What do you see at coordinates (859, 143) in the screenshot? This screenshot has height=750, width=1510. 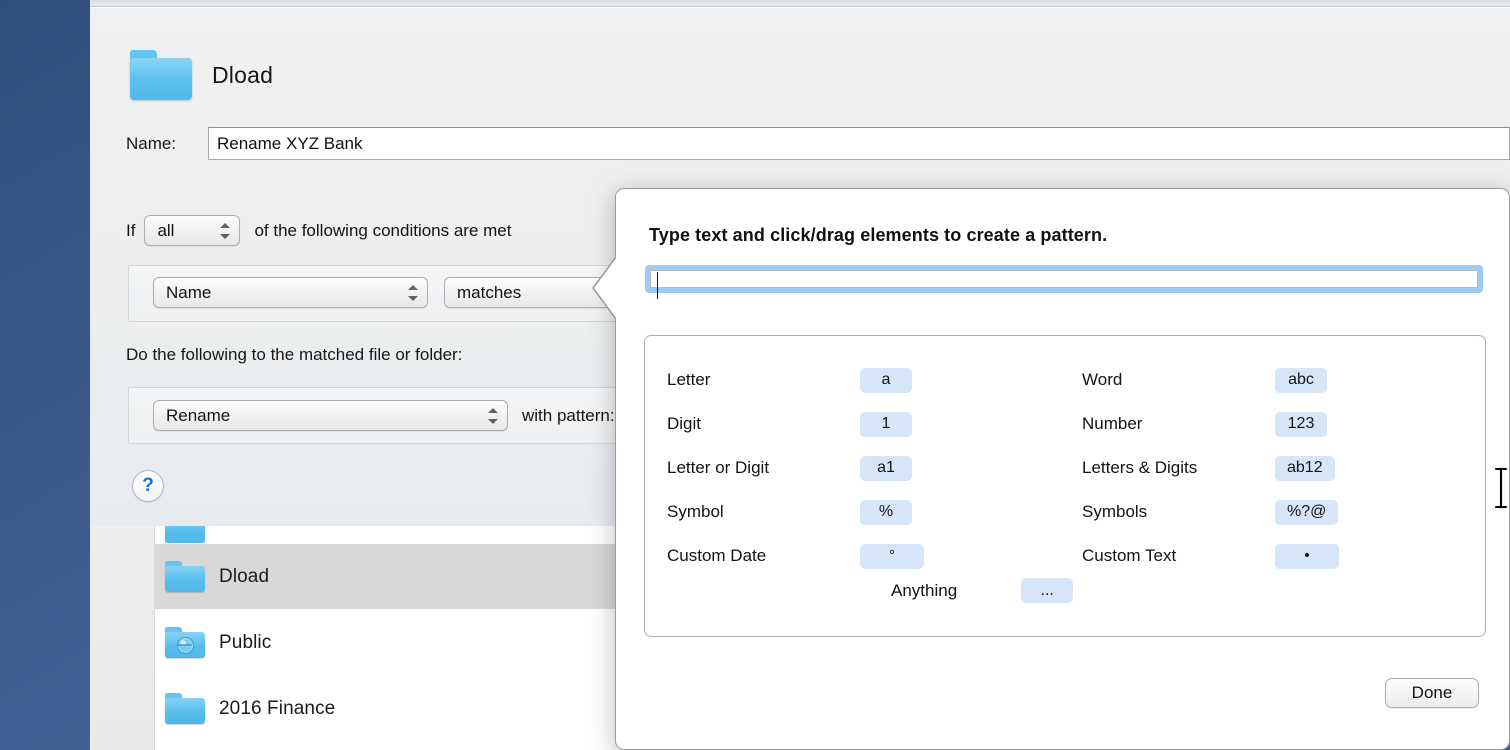 I see `rule-name-input` at bounding box center [859, 143].